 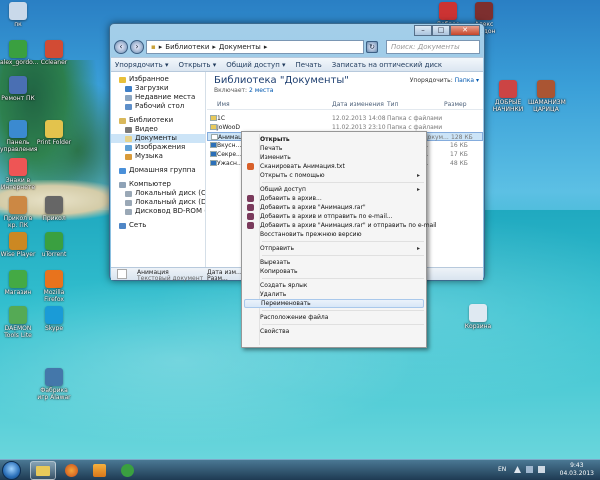 What do you see at coordinates (334, 285) in the screenshot?
I see `menu-item: Создать ярлык` at bounding box center [334, 285].